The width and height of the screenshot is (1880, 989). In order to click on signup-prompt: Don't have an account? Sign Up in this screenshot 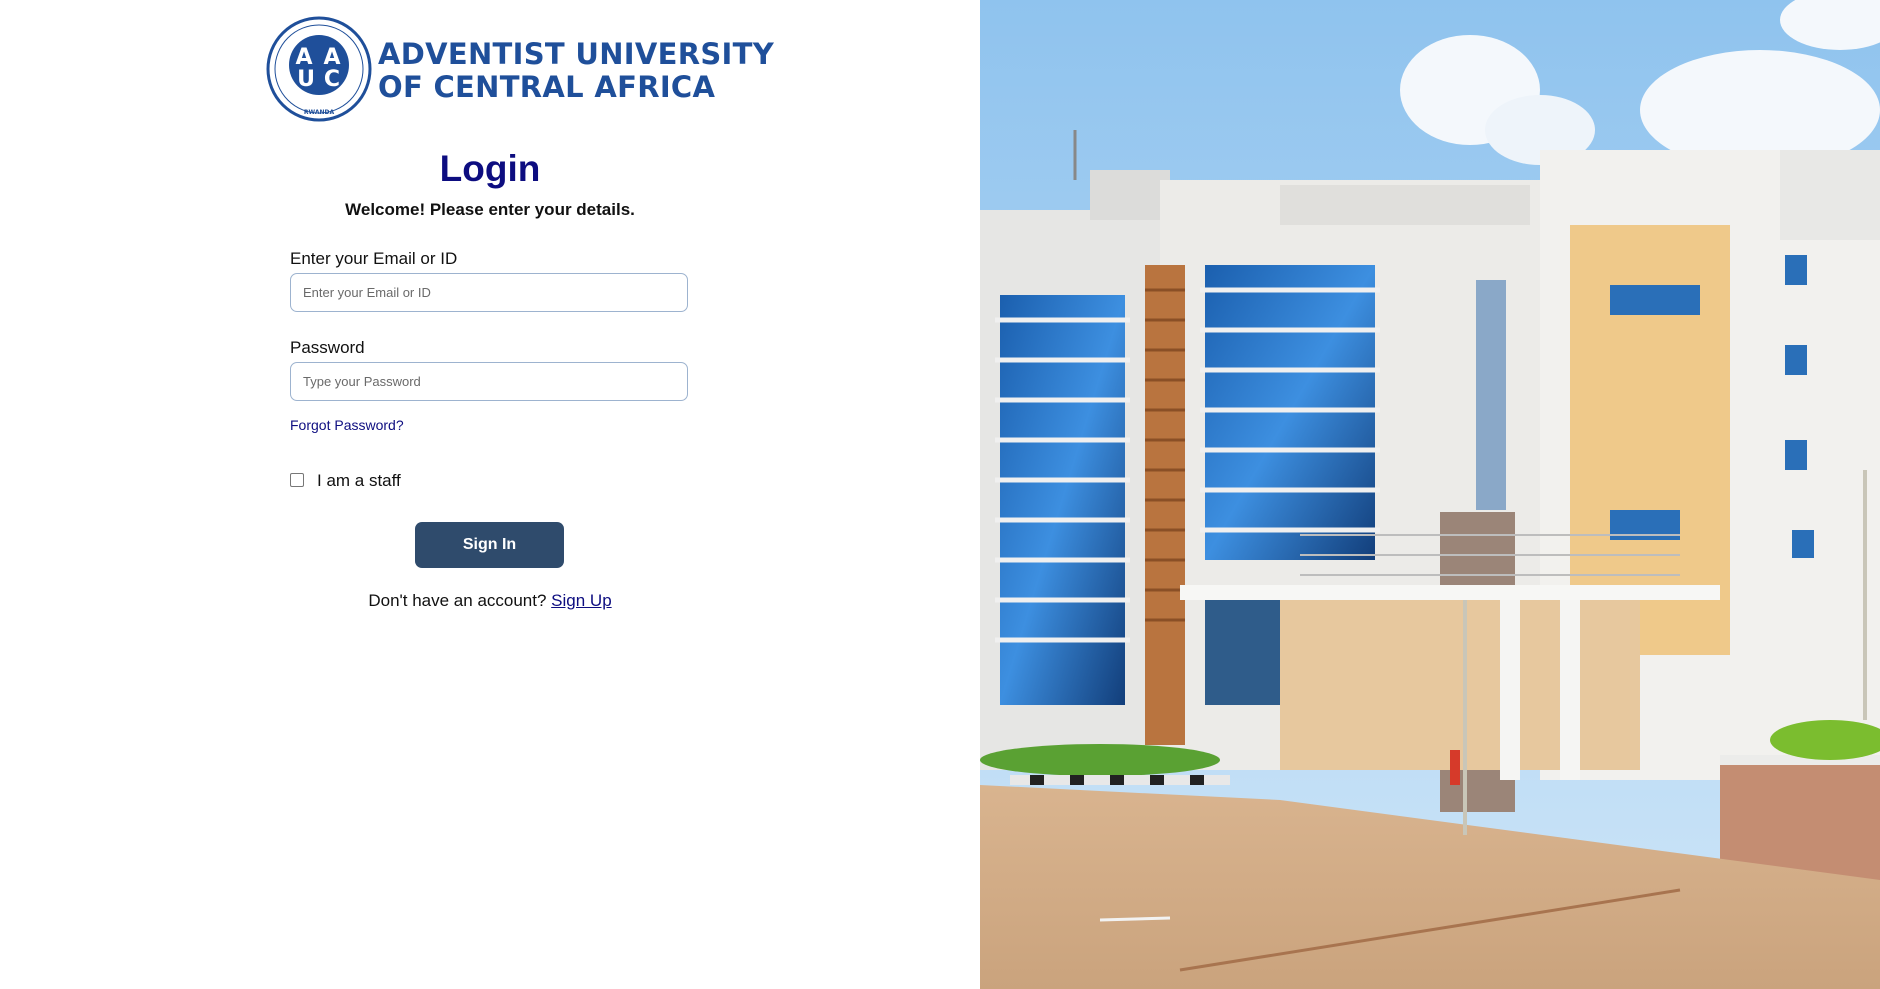, I will do `click(490, 601)`.